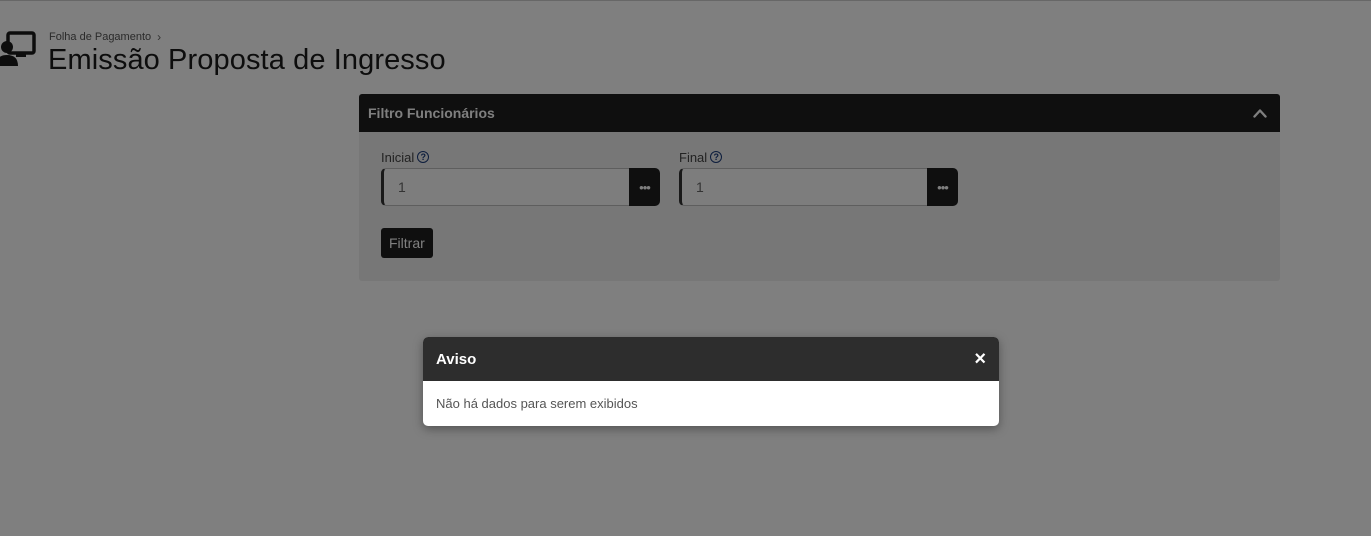 The image size is (1371, 536). Describe the element at coordinates (980, 359) in the screenshot. I see `close-icon: ×` at that location.